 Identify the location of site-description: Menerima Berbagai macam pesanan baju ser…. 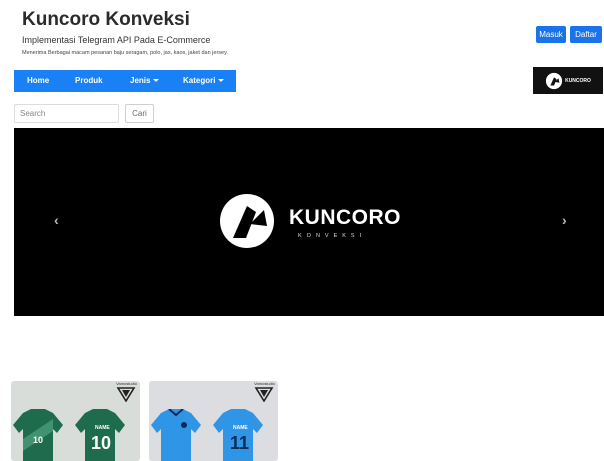
(125, 53).